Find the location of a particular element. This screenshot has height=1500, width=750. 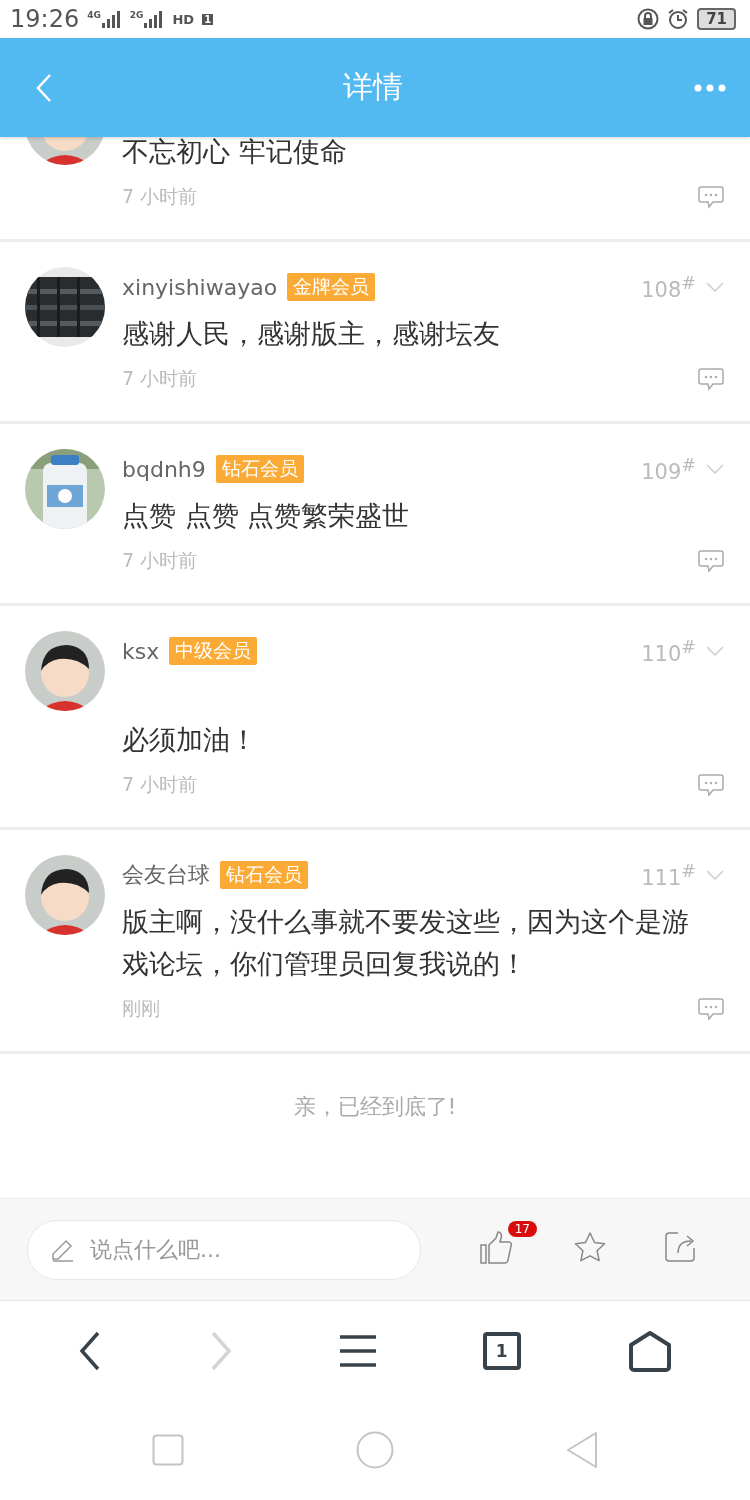

sim-slot-label: 1 is located at coordinates (208, 19).